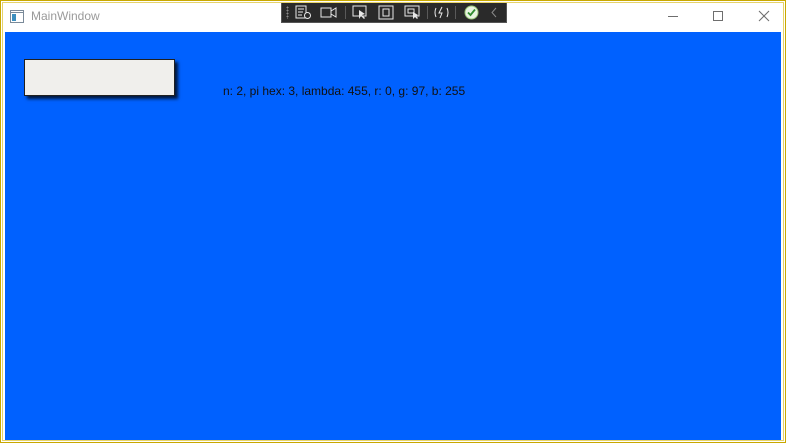  I want to click on close-button, so click(763, 17).